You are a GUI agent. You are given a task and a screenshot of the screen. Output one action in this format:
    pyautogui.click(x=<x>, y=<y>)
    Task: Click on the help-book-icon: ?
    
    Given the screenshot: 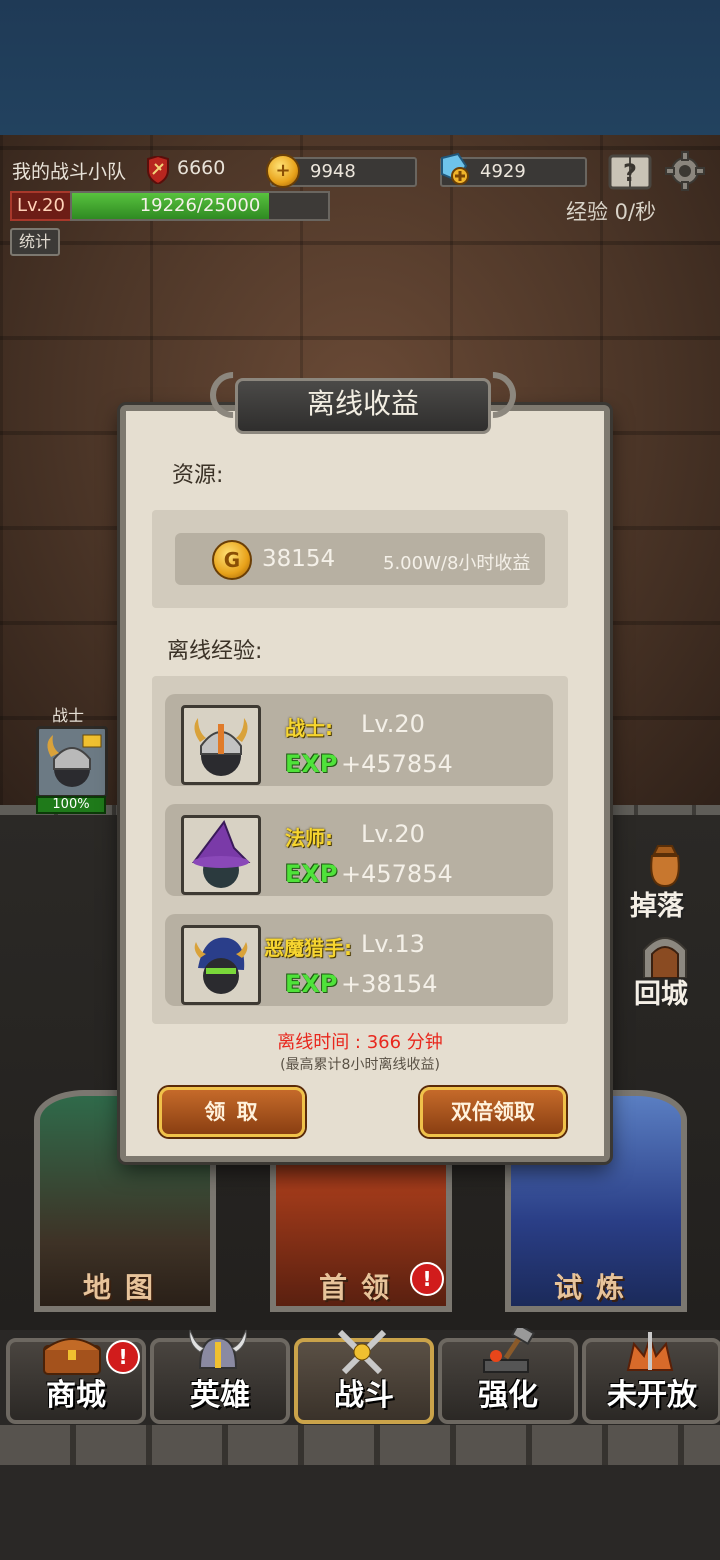 What is the action you would take?
    pyautogui.click(x=630, y=170)
    